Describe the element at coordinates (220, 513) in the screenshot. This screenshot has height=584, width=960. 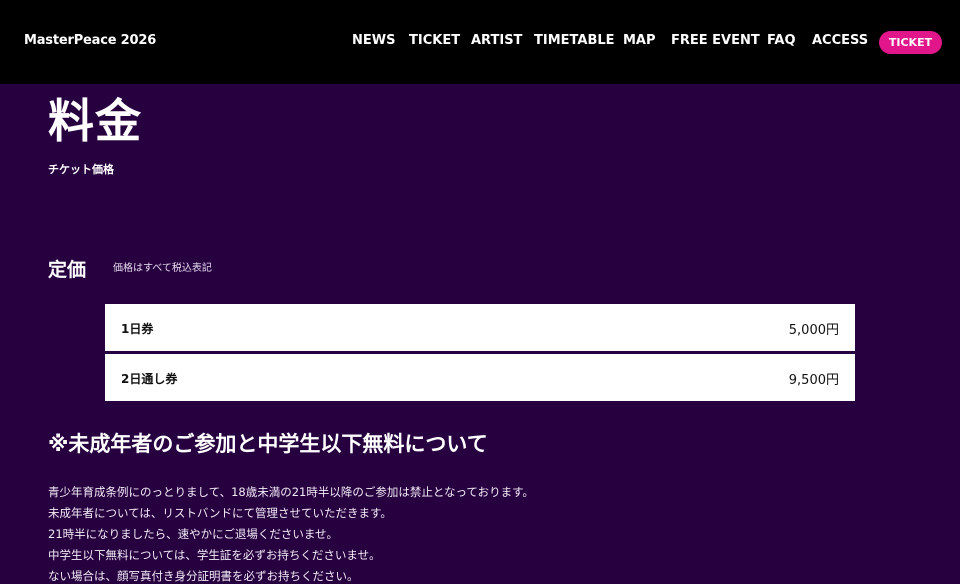
I see `notice-line: 未成年者については、リストバンドにて管理させていただきます。` at that location.